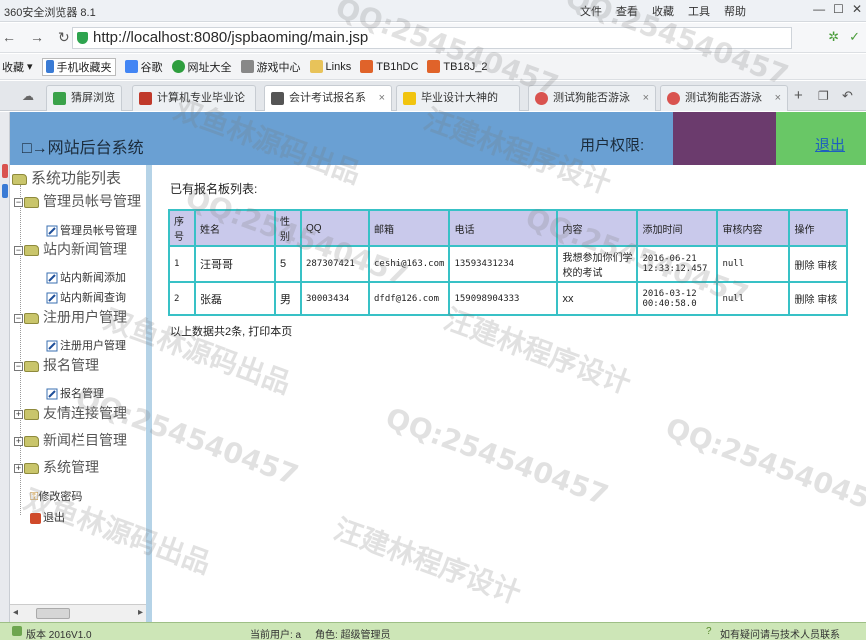 This screenshot has height=640, width=866. I want to click on tree-leaf-label: 管理员帐号管理, so click(98, 231).